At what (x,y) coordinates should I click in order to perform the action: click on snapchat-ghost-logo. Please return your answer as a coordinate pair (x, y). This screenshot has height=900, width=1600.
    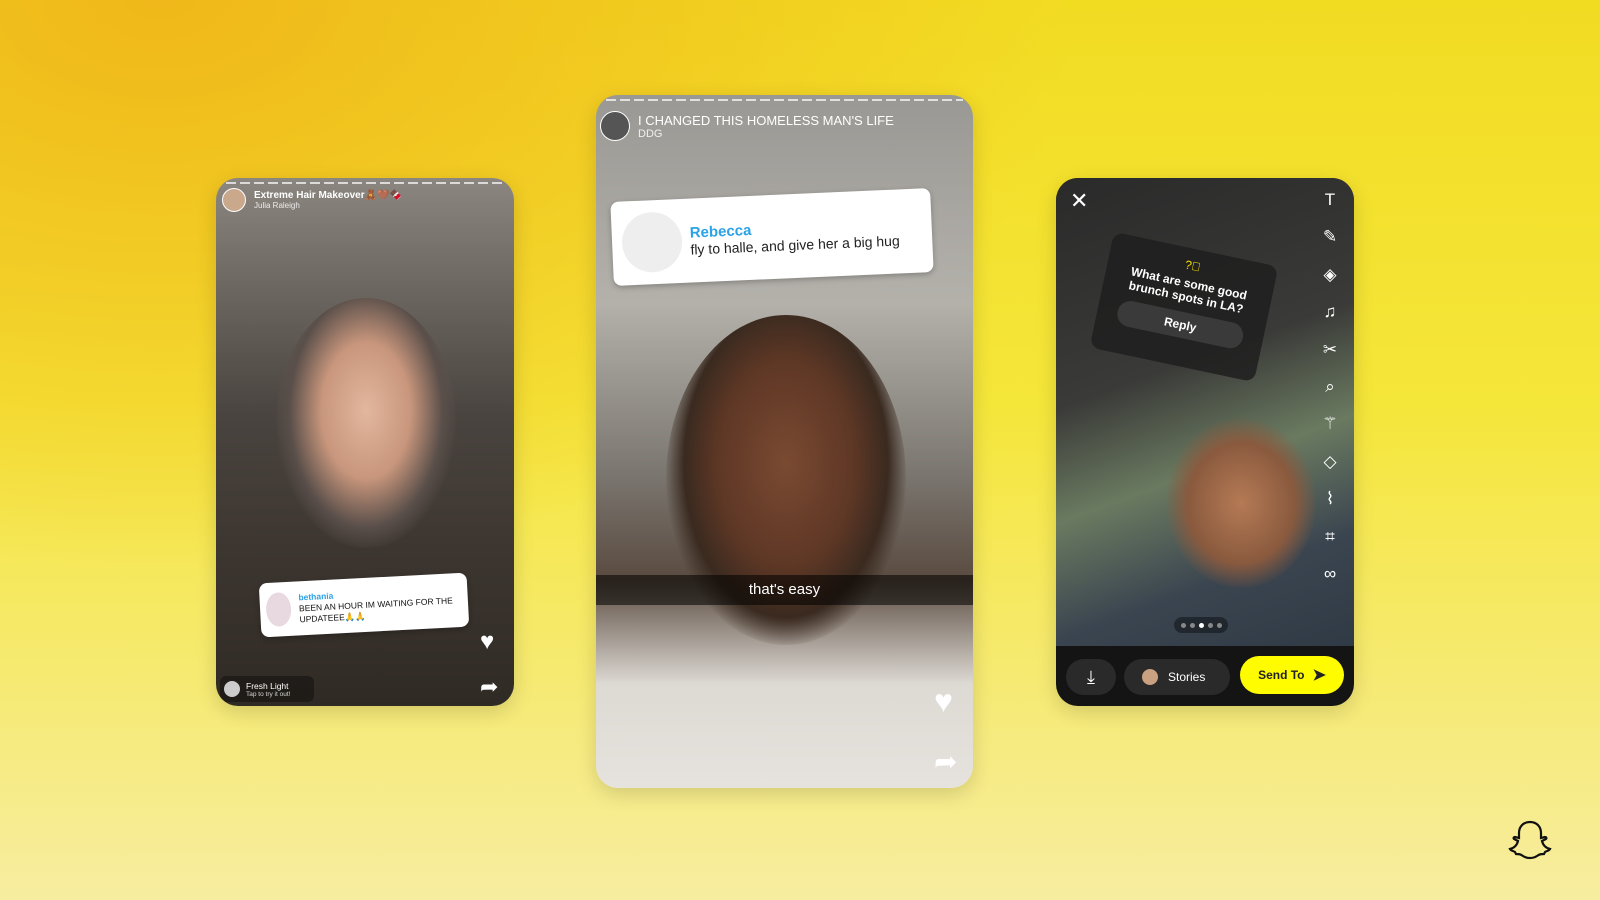
    Looking at the image, I should click on (1530, 840).